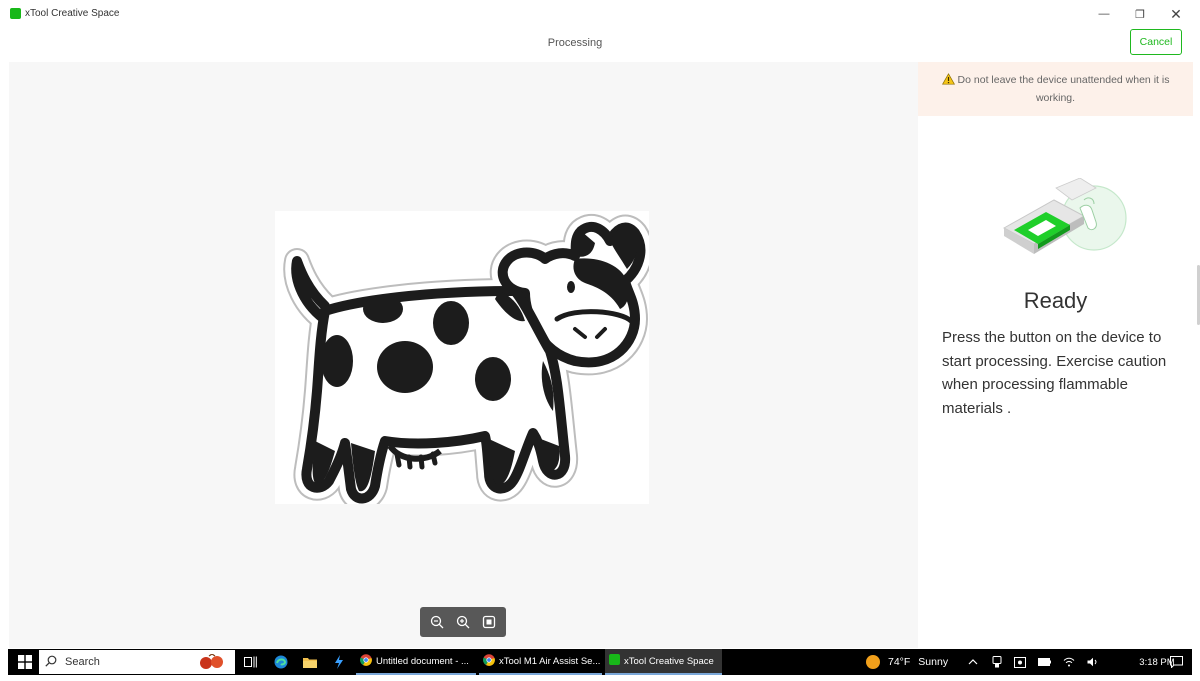 The height and width of the screenshot is (681, 1200). Describe the element at coordinates (1069, 662) in the screenshot. I see `wifi-icon` at that location.